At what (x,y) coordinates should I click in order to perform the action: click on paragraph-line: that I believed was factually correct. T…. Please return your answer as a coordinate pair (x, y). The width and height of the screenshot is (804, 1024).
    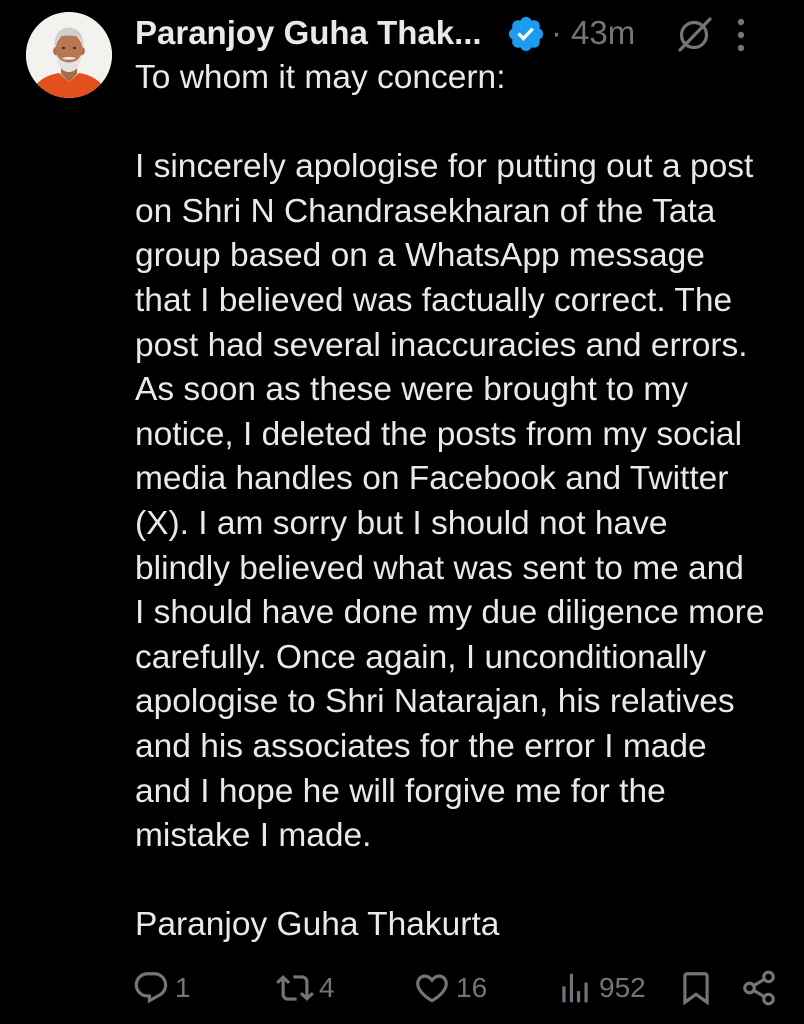
    Looking at the image, I should click on (434, 300).